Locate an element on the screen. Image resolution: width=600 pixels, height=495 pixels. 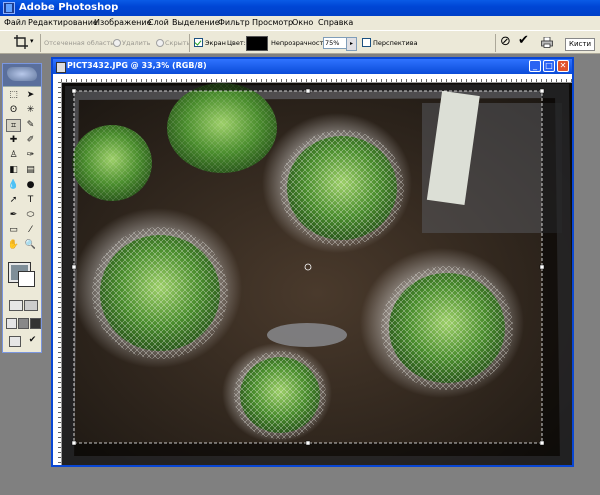
pen-tool-icon: ✒ is located at coordinates (13, 215).